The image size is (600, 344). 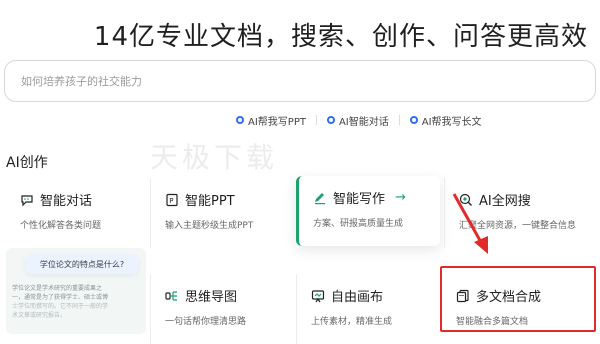 What do you see at coordinates (211, 297) in the screenshot?
I see `card-title: 思维导图` at bounding box center [211, 297].